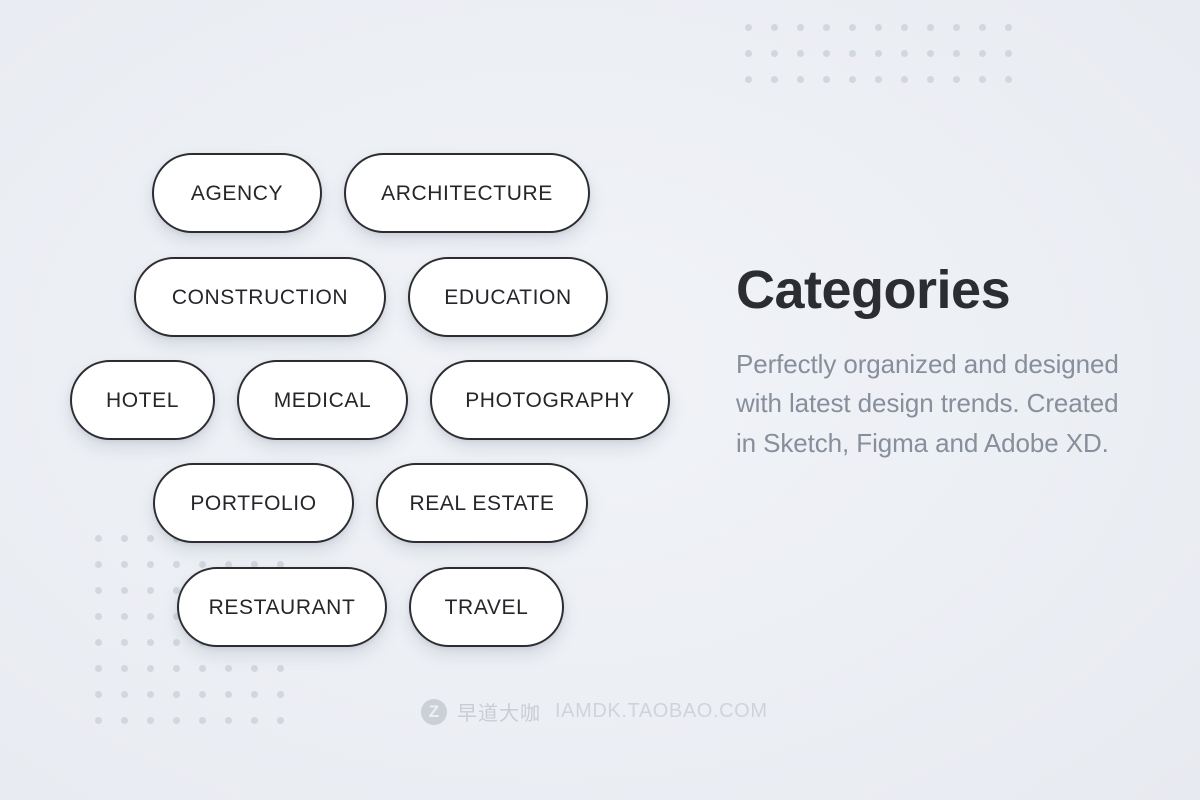 The width and height of the screenshot is (1200, 800). I want to click on category-pill-real-estate: REAL ESTATE, so click(482, 503).